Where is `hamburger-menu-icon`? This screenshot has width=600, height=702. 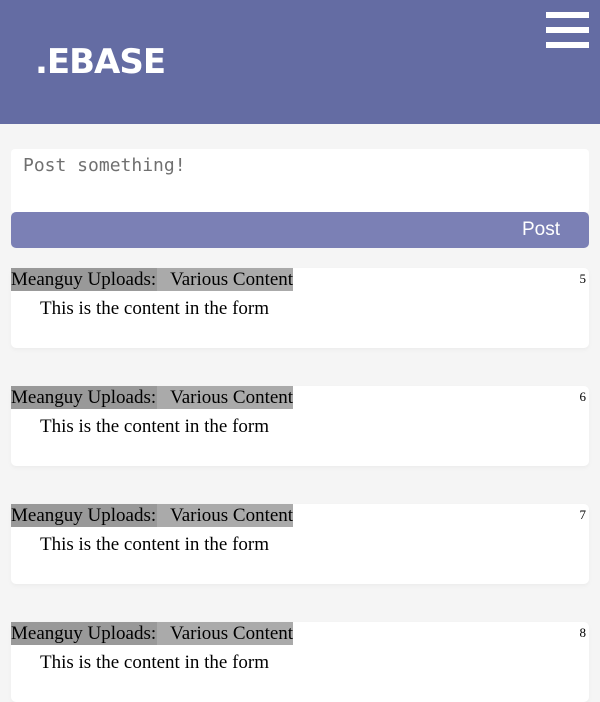
hamburger-menu-icon is located at coordinates (567, 30).